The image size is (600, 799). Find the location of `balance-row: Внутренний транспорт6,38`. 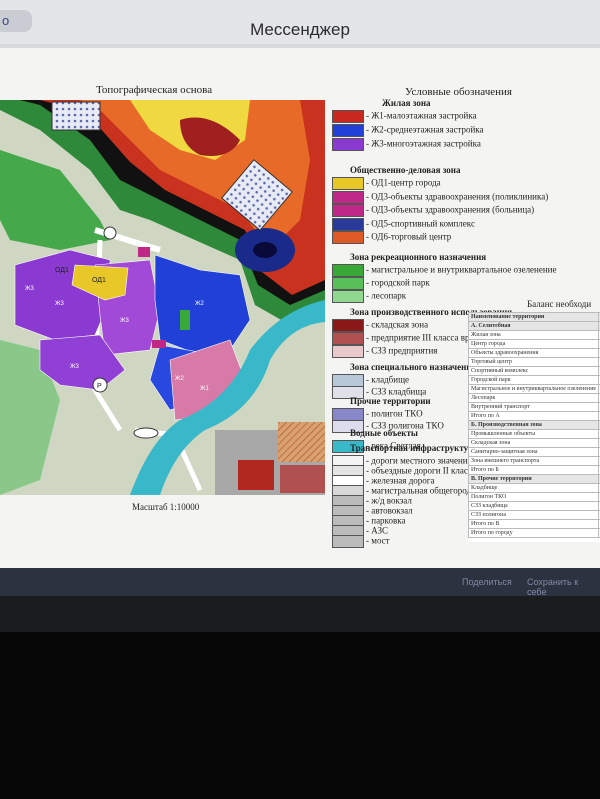

balance-row: Внутренний транспорт6,38 is located at coordinates (534, 407).